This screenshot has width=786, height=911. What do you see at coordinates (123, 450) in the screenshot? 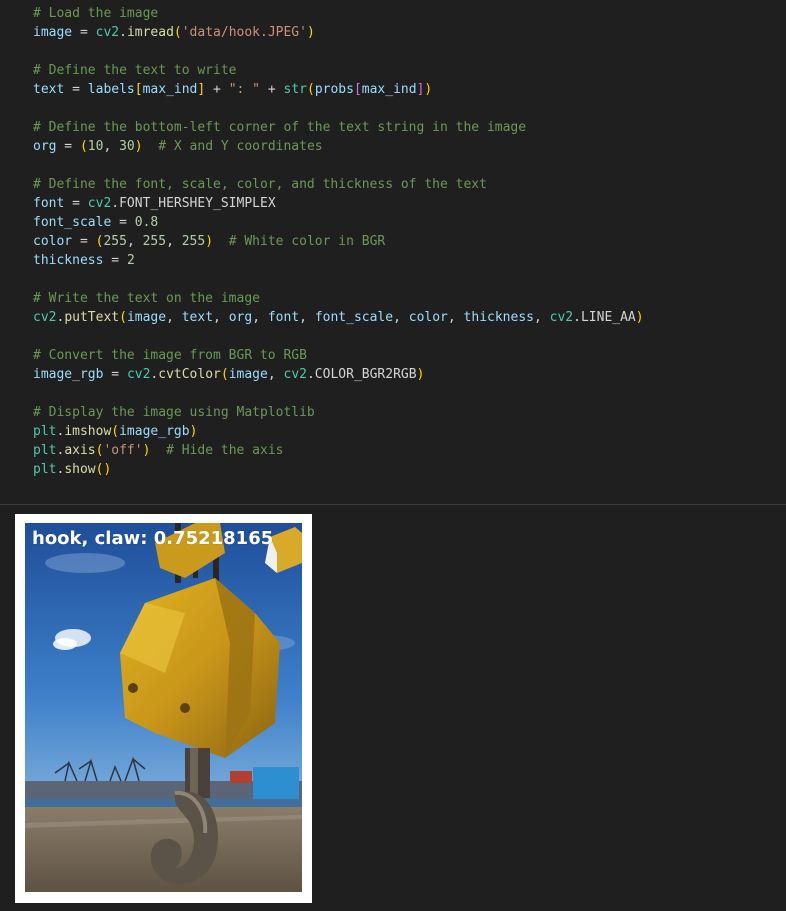
I see `code-token: 'off'` at bounding box center [123, 450].